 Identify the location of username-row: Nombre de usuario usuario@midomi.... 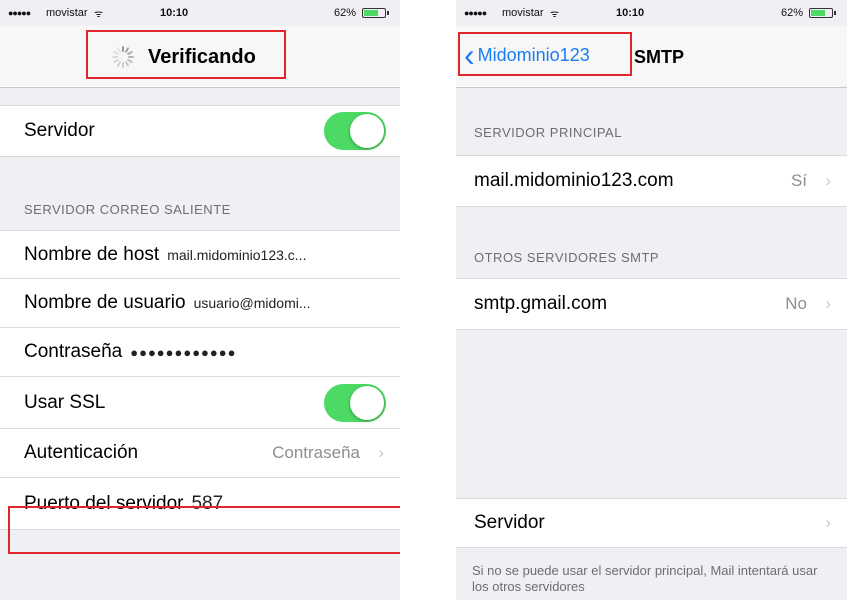
(200, 303).